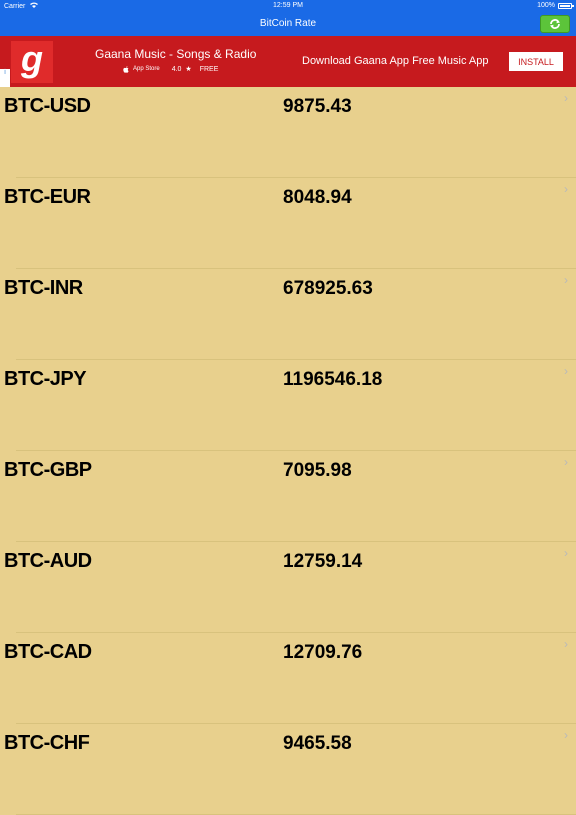 The height and width of the screenshot is (815, 576). What do you see at coordinates (288, 587) in the screenshot?
I see `rate-row: BTC-AUD 12759.14 ›` at bounding box center [288, 587].